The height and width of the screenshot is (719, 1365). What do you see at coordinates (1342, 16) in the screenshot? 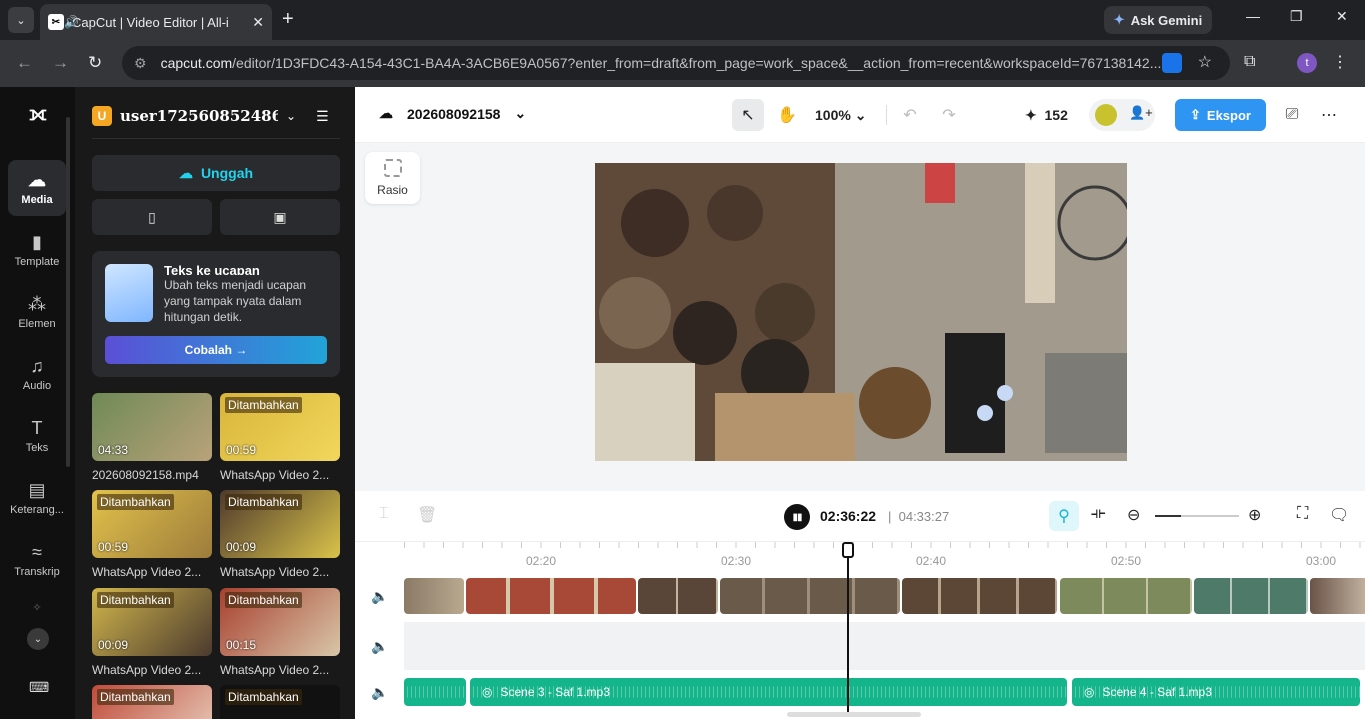
I see `close-window-icon: ✕` at bounding box center [1342, 16].